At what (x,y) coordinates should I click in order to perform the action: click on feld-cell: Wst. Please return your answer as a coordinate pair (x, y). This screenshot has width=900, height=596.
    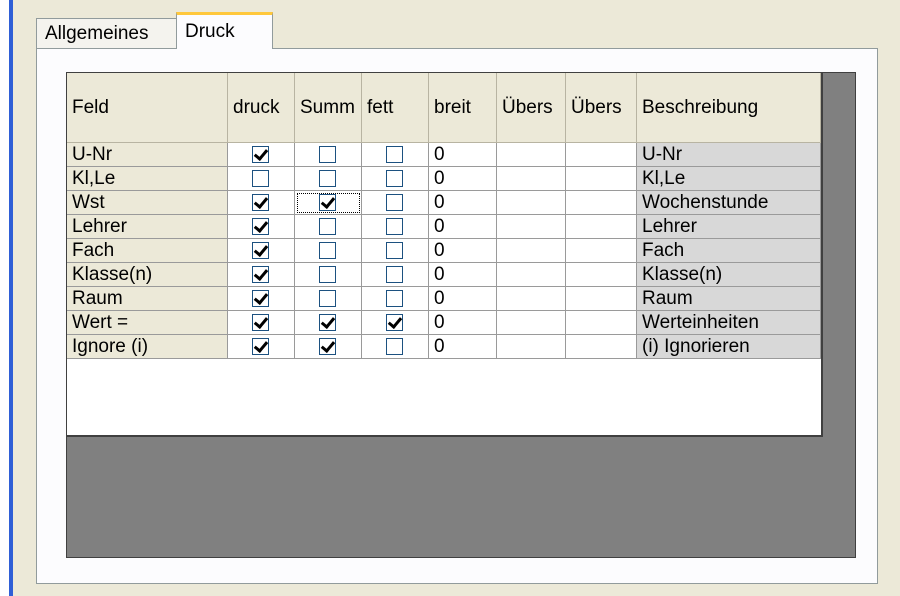
    Looking at the image, I should click on (147, 203).